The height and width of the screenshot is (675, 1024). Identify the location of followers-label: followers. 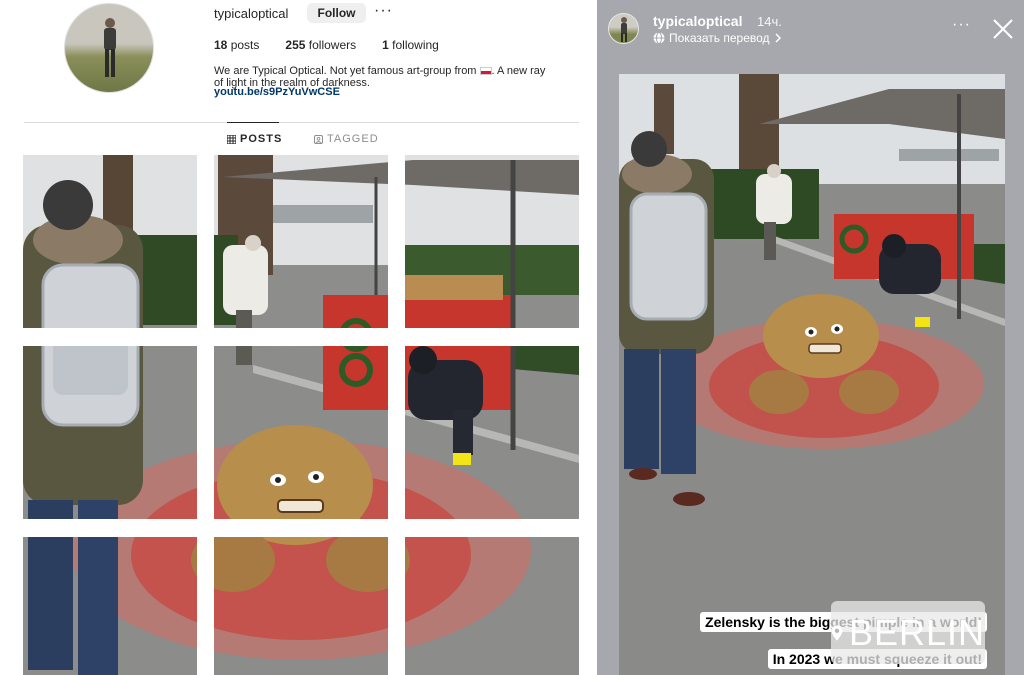
(332, 45).